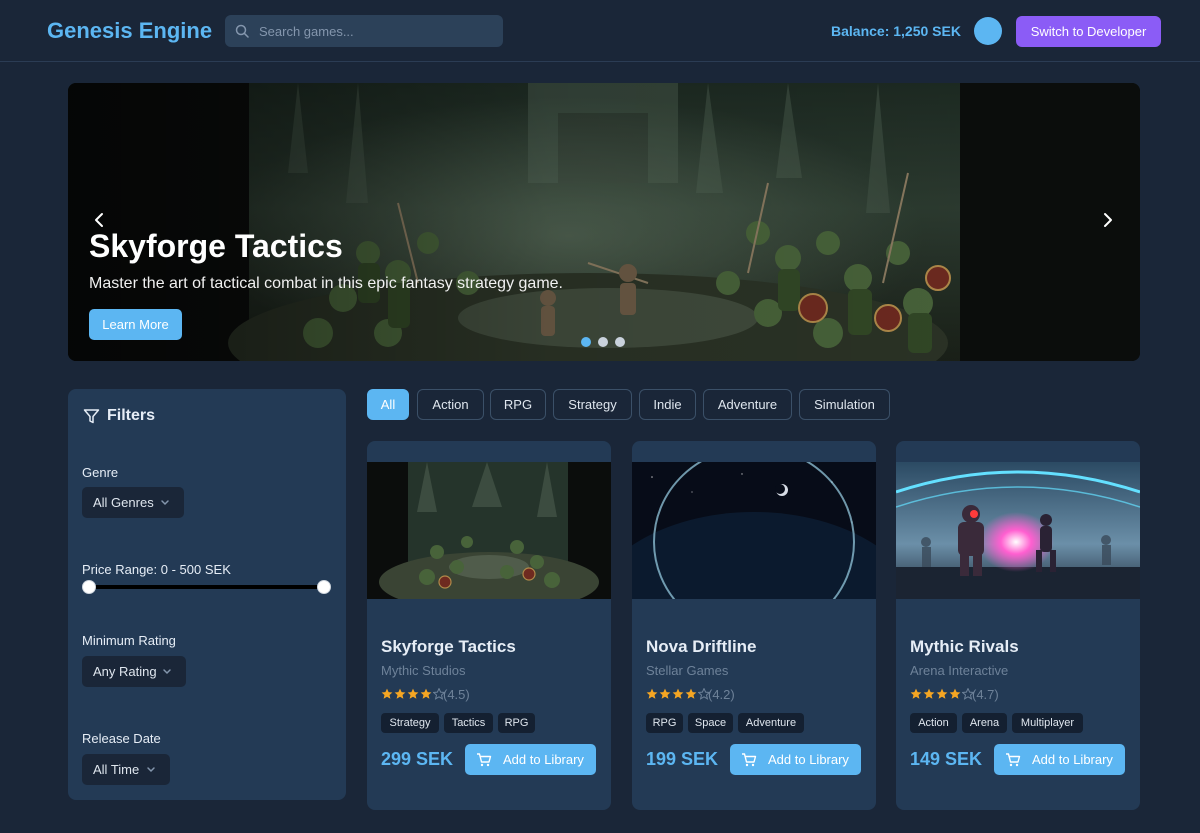  What do you see at coordinates (456, 694) in the screenshot?
I see `rating-value: (4.5)` at bounding box center [456, 694].